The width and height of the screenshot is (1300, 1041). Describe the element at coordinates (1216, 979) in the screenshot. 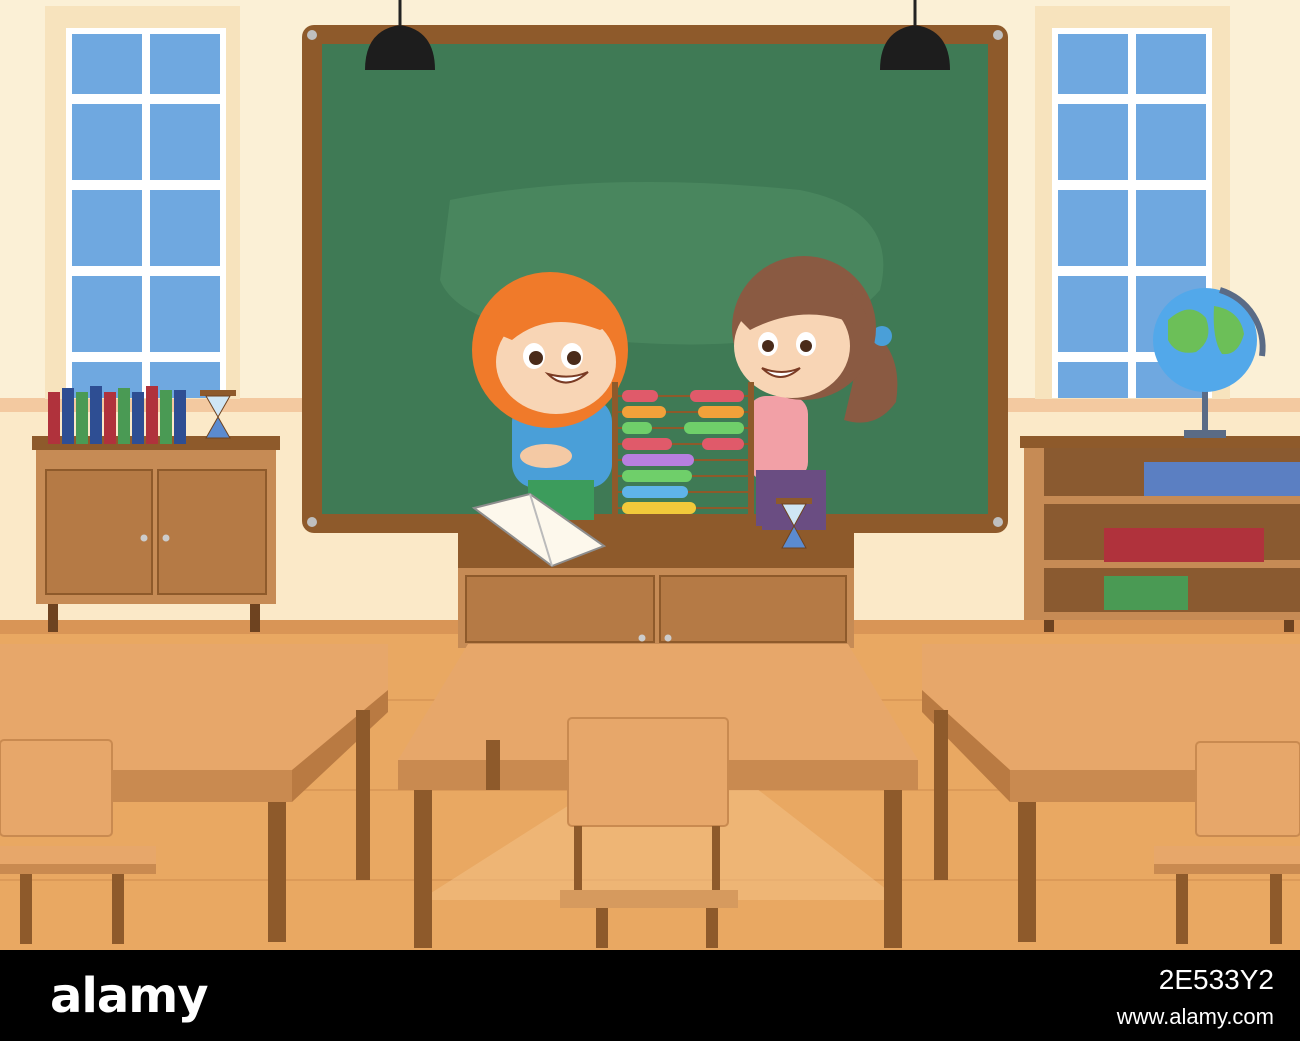

I see `watermark-image-id: 2E533Y2` at that location.